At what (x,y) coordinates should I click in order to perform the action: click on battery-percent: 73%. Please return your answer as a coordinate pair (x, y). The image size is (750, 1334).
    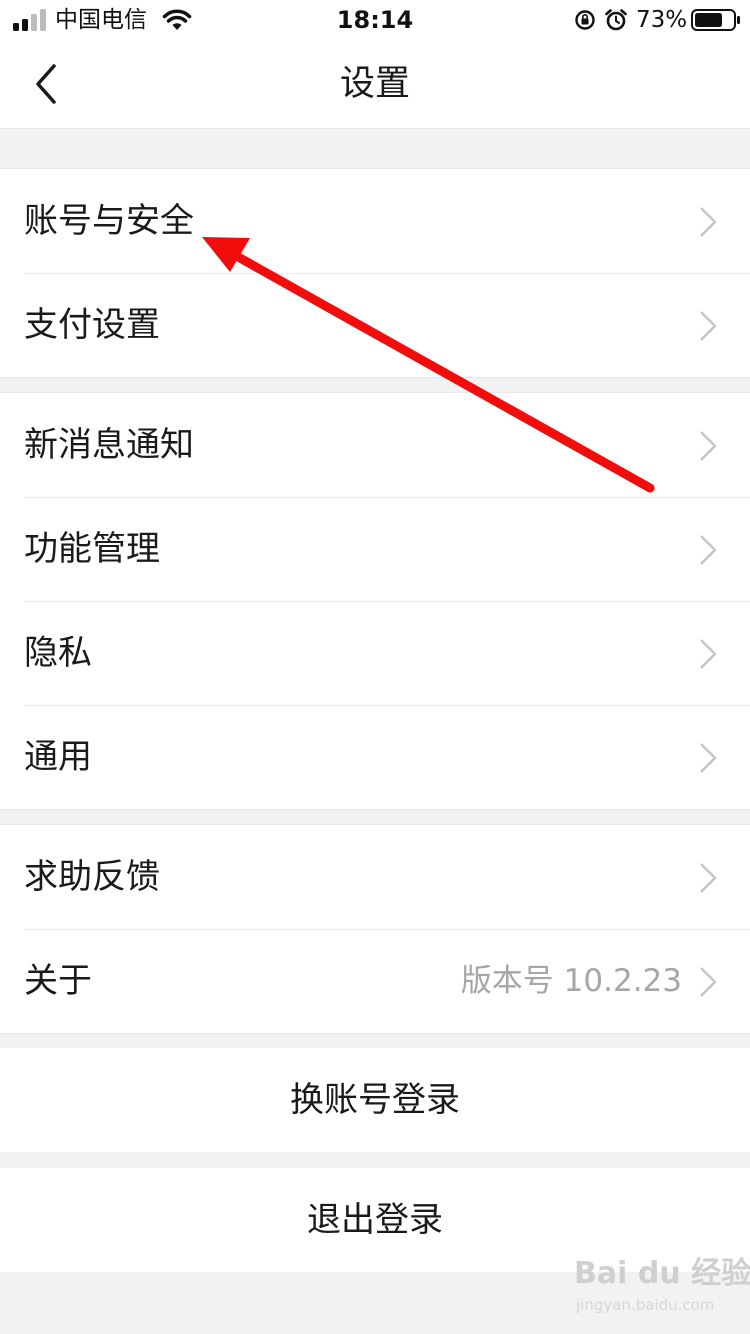
    Looking at the image, I should click on (662, 20).